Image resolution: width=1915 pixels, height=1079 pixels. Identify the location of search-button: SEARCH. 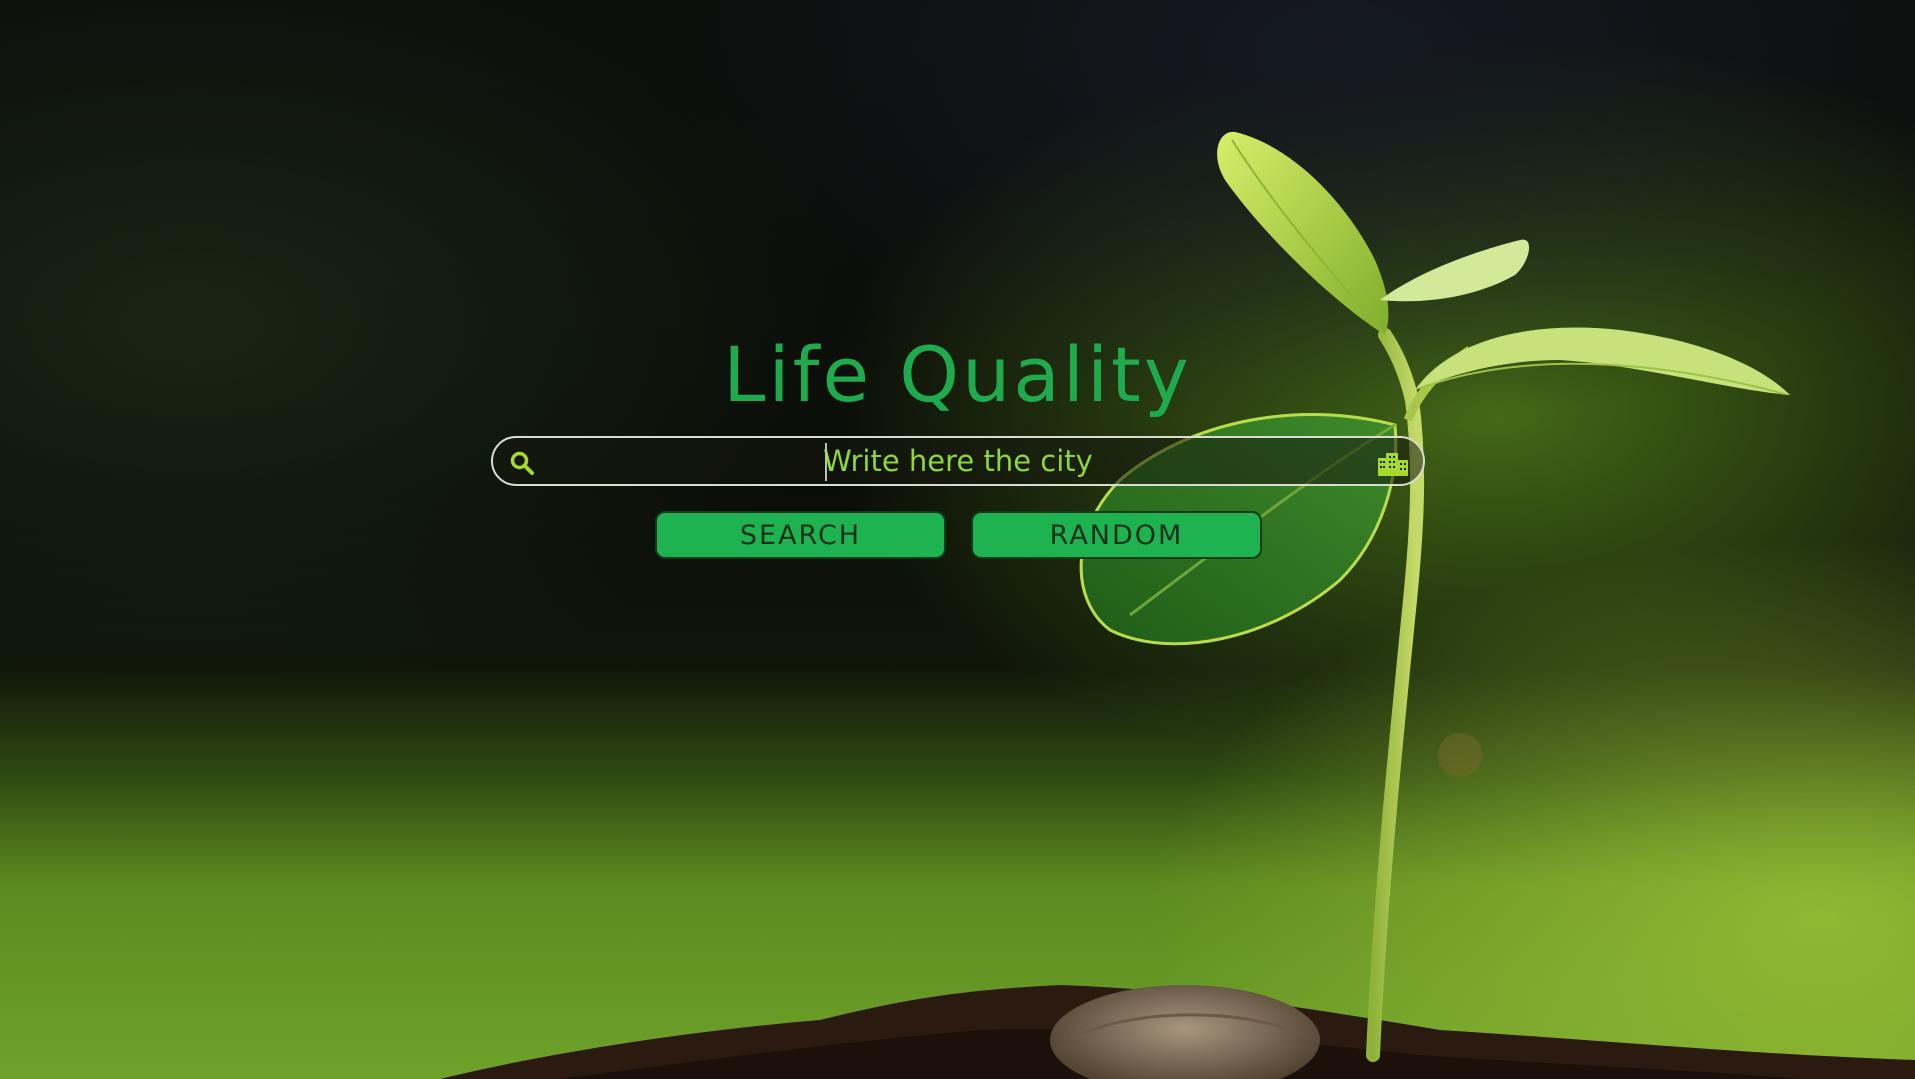
(800, 535).